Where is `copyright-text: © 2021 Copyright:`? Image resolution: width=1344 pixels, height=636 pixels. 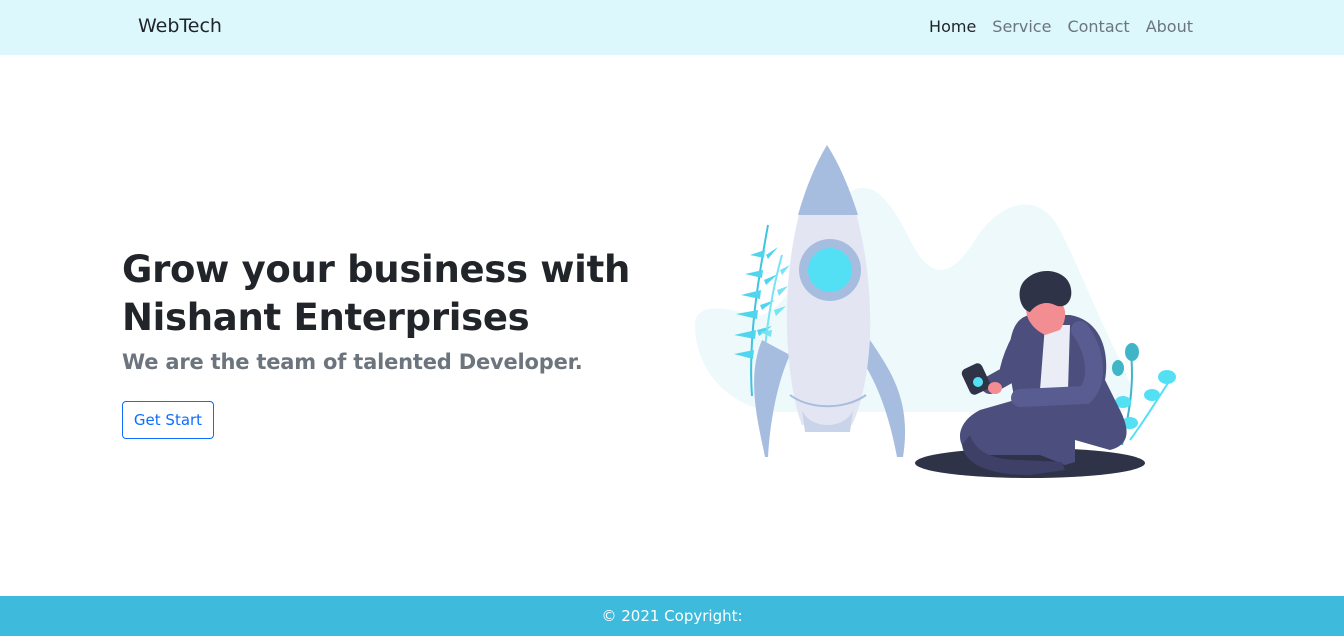
copyright-text: © 2021 Copyright: is located at coordinates (672, 616).